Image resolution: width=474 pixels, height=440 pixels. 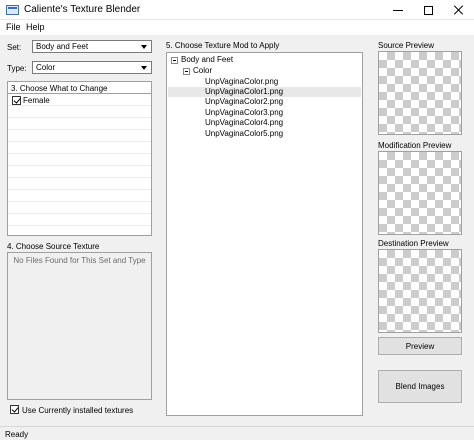 I want to click on close-icon, so click(x=459, y=10).